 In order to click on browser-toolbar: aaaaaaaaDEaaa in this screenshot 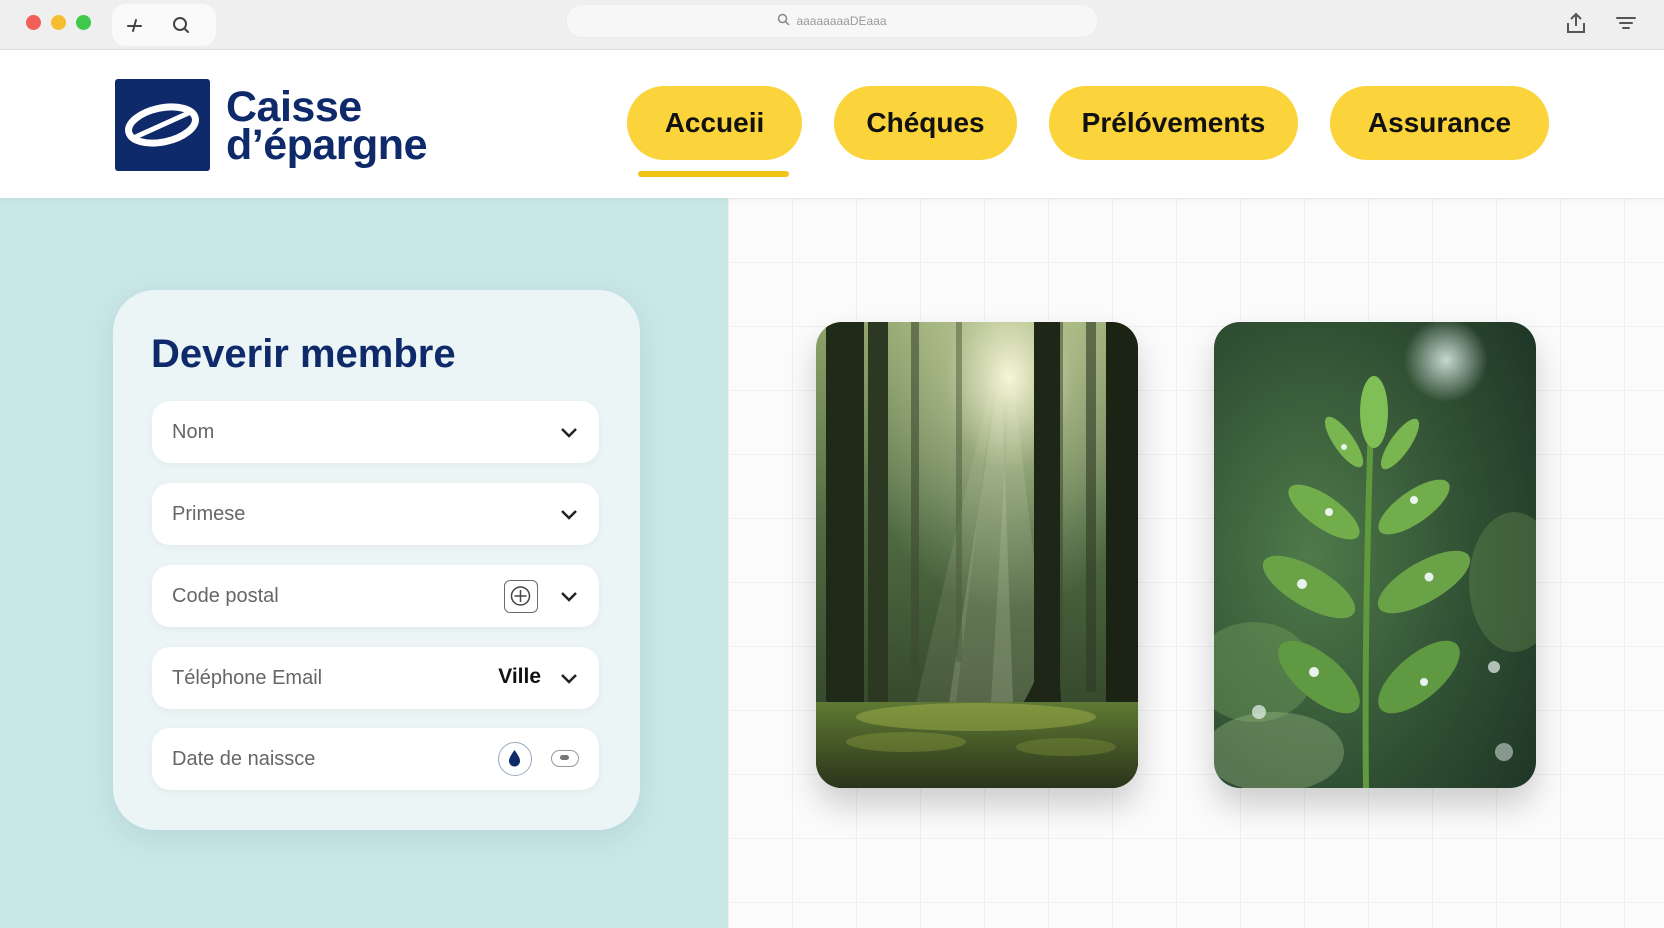, I will do `click(832, 25)`.